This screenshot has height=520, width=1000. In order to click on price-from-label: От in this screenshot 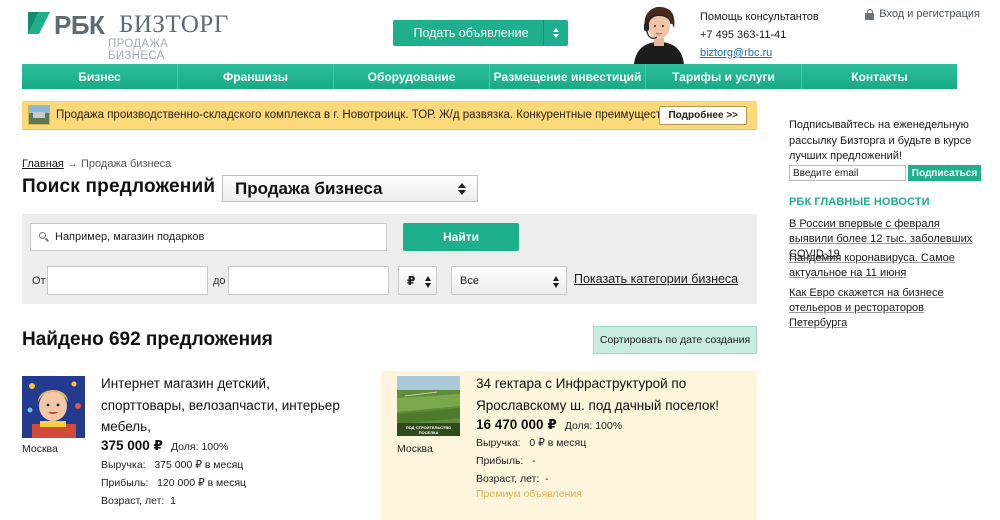, I will do `click(39, 281)`.